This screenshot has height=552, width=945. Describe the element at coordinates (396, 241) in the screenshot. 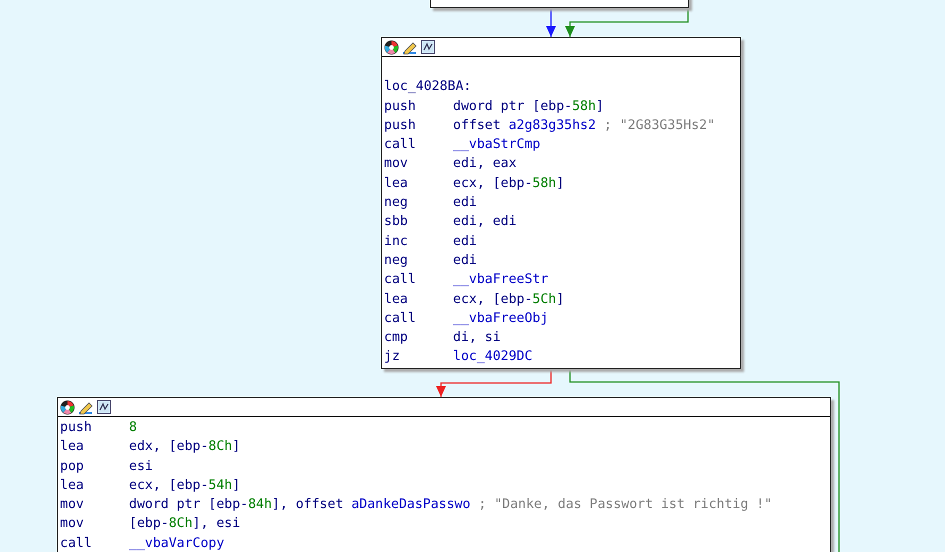

I see `instruction-mnemonic: inc` at that location.